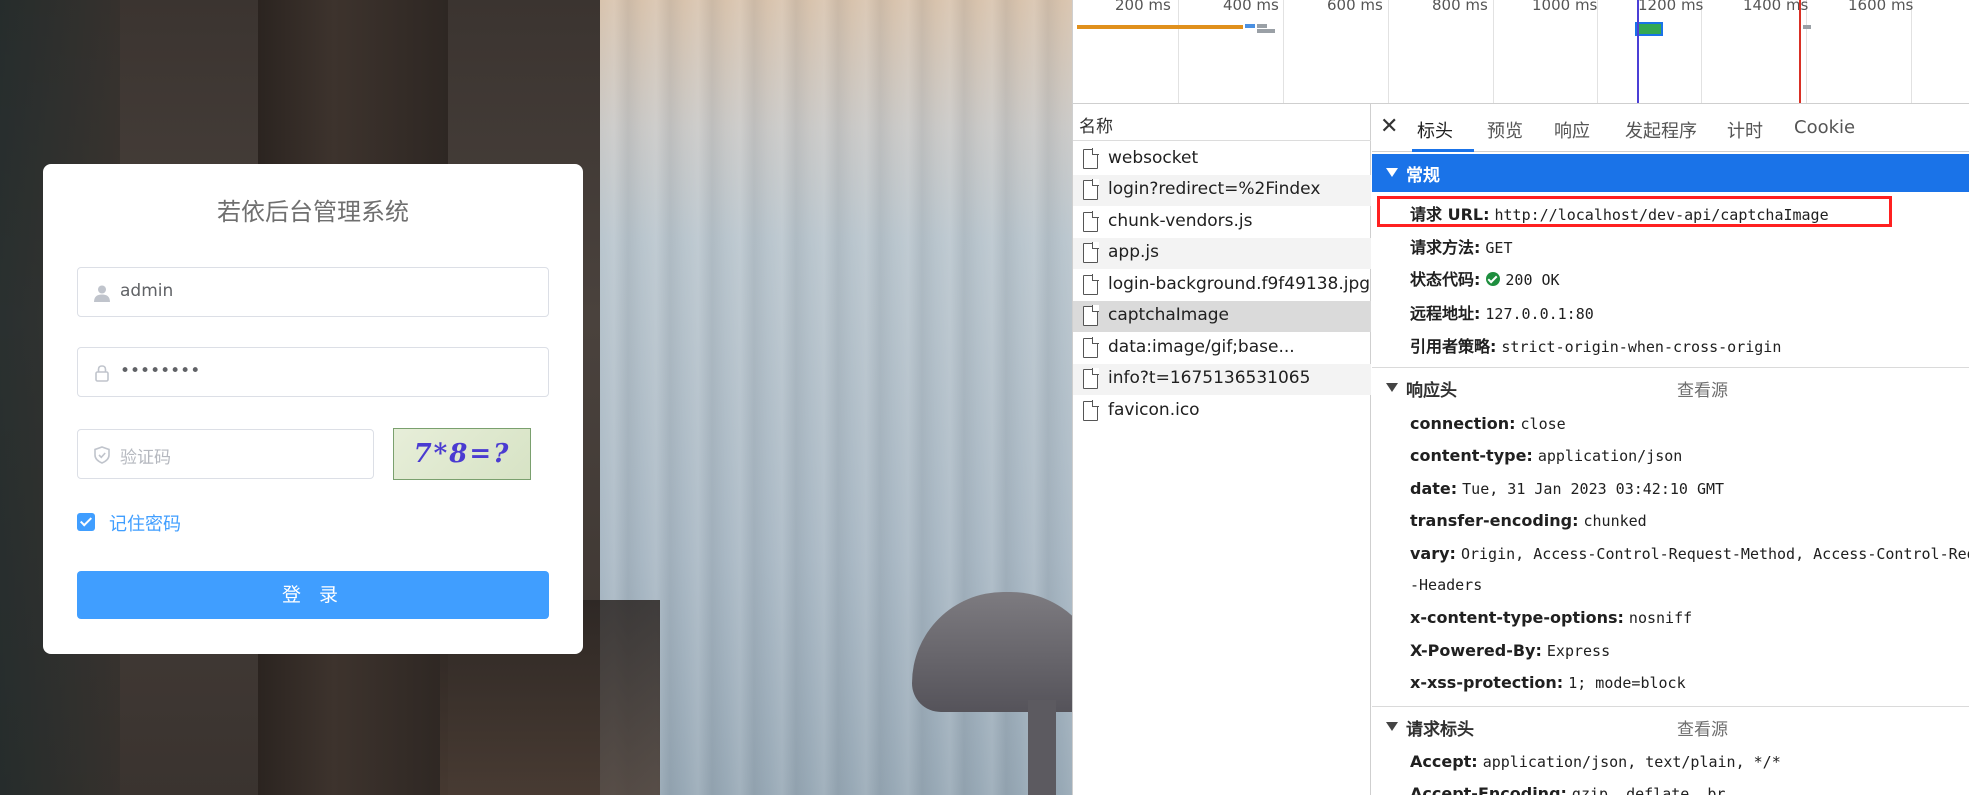  Describe the element at coordinates (1431, 391) in the screenshot. I see `section-title: 响应头` at that location.